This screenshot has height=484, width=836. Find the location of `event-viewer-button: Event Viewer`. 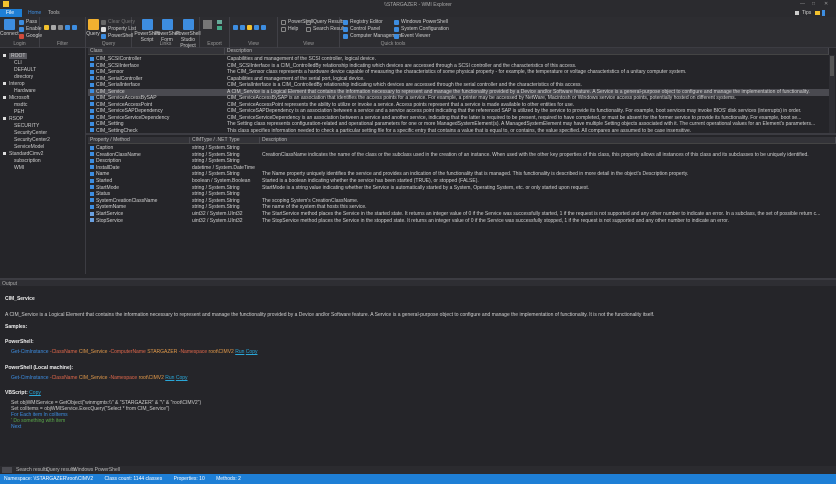

event-viewer-button: Event Viewer is located at coordinates (412, 36).